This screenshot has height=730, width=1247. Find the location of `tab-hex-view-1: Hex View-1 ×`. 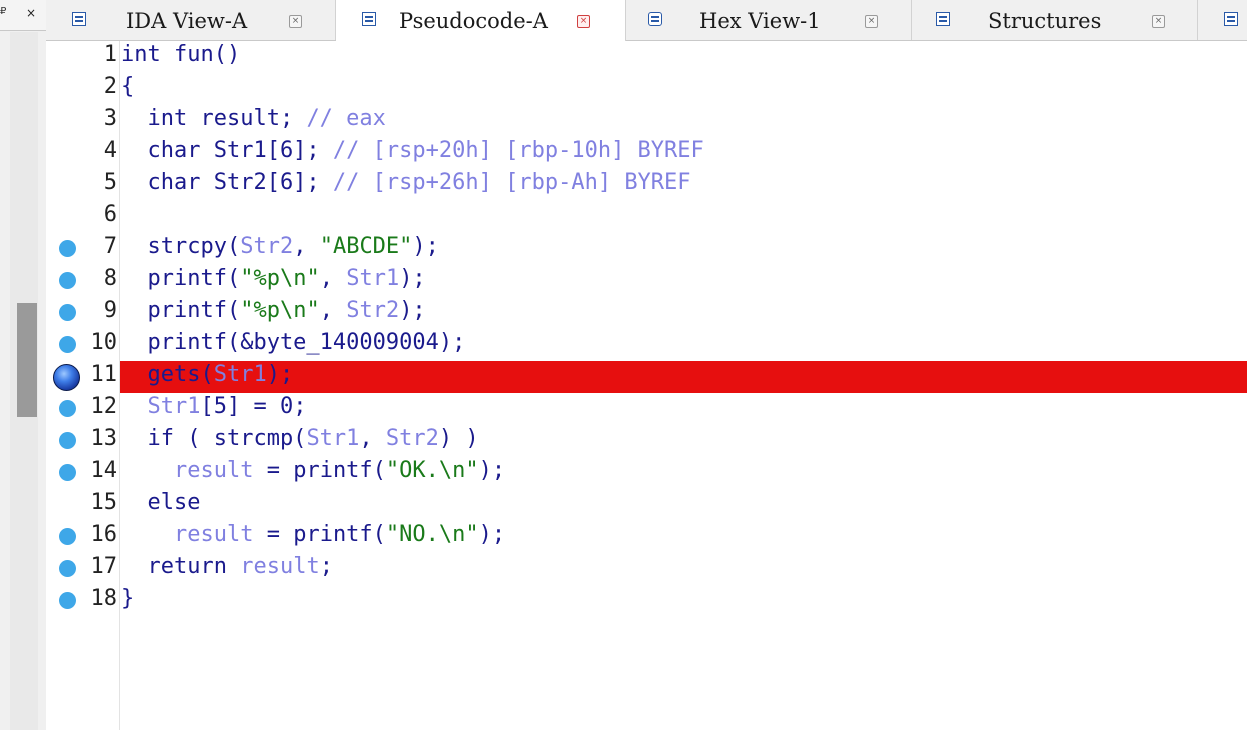

tab-hex-view-1: Hex View-1 × is located at coordinates (769, 20).